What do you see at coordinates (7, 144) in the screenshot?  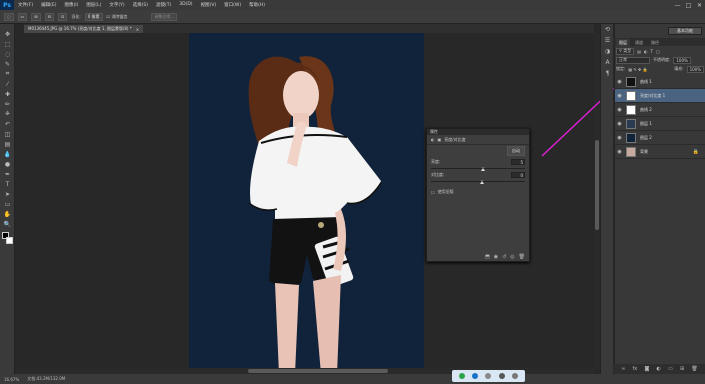 I see `gradient-tool-icon: ▤` at bounding box center [7, 144].